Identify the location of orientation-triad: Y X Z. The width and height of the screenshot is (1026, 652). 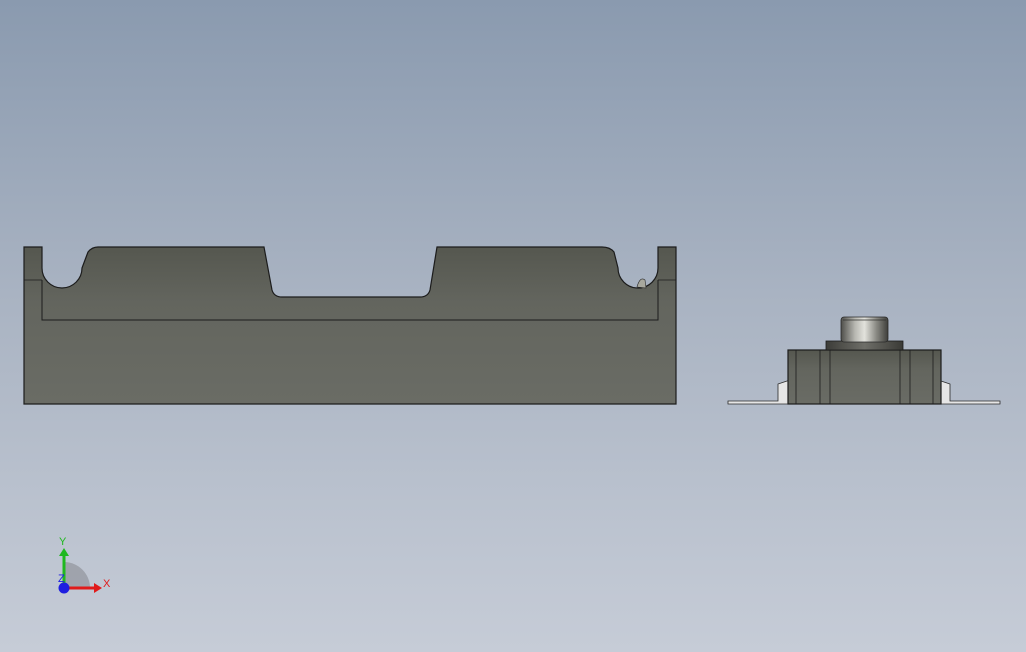
(84, 565).